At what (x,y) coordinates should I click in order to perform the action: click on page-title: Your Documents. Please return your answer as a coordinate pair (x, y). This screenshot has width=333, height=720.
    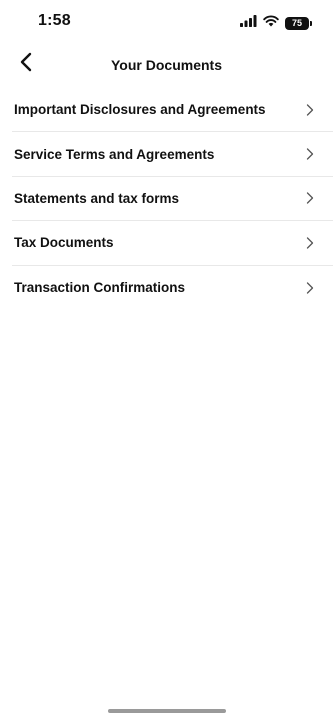
    Looking at the image, I should click on (166, 65).